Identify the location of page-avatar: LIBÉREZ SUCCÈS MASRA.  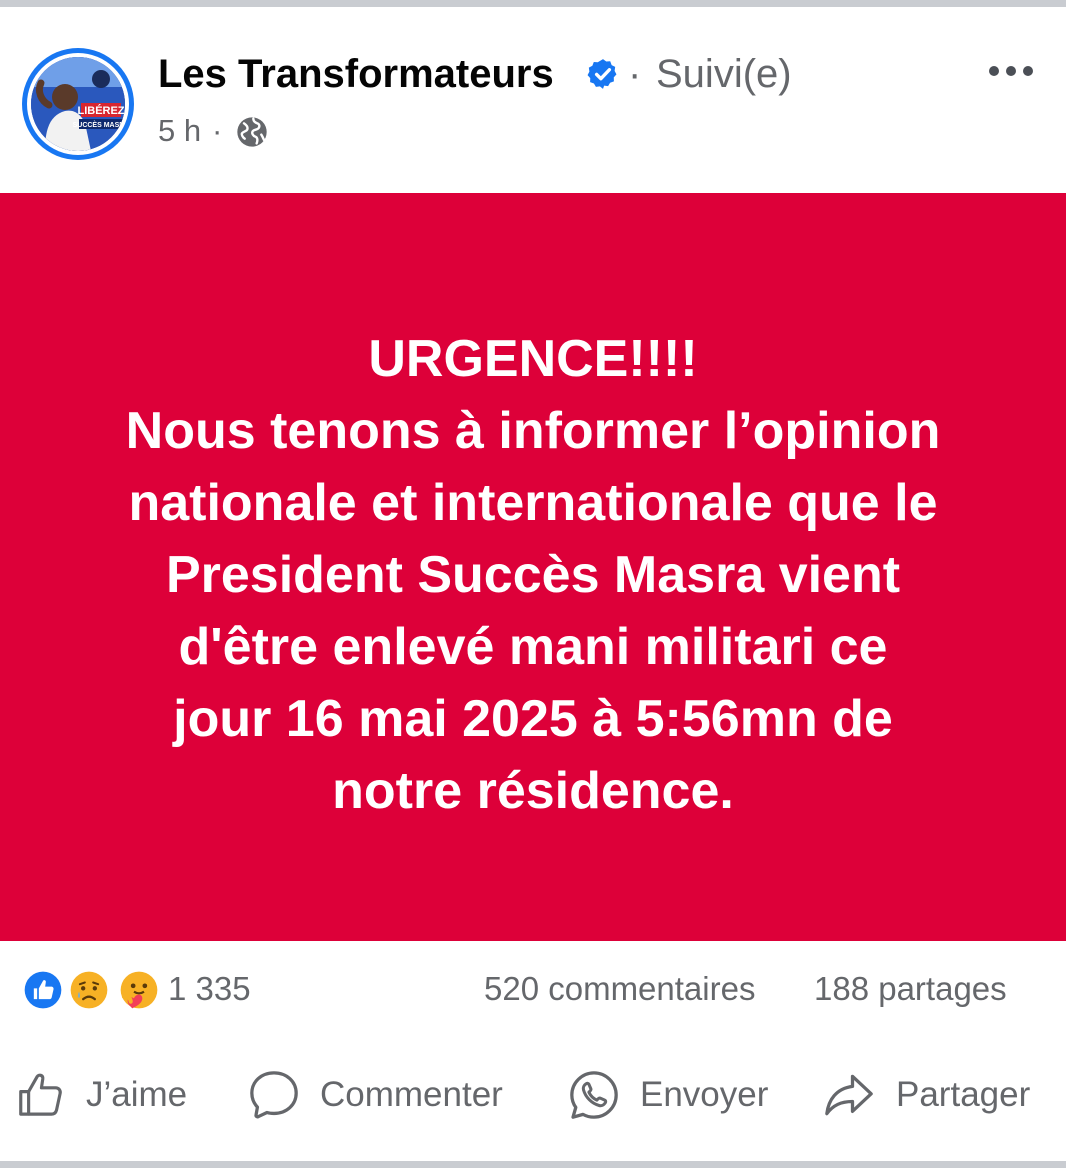
(78, 104).